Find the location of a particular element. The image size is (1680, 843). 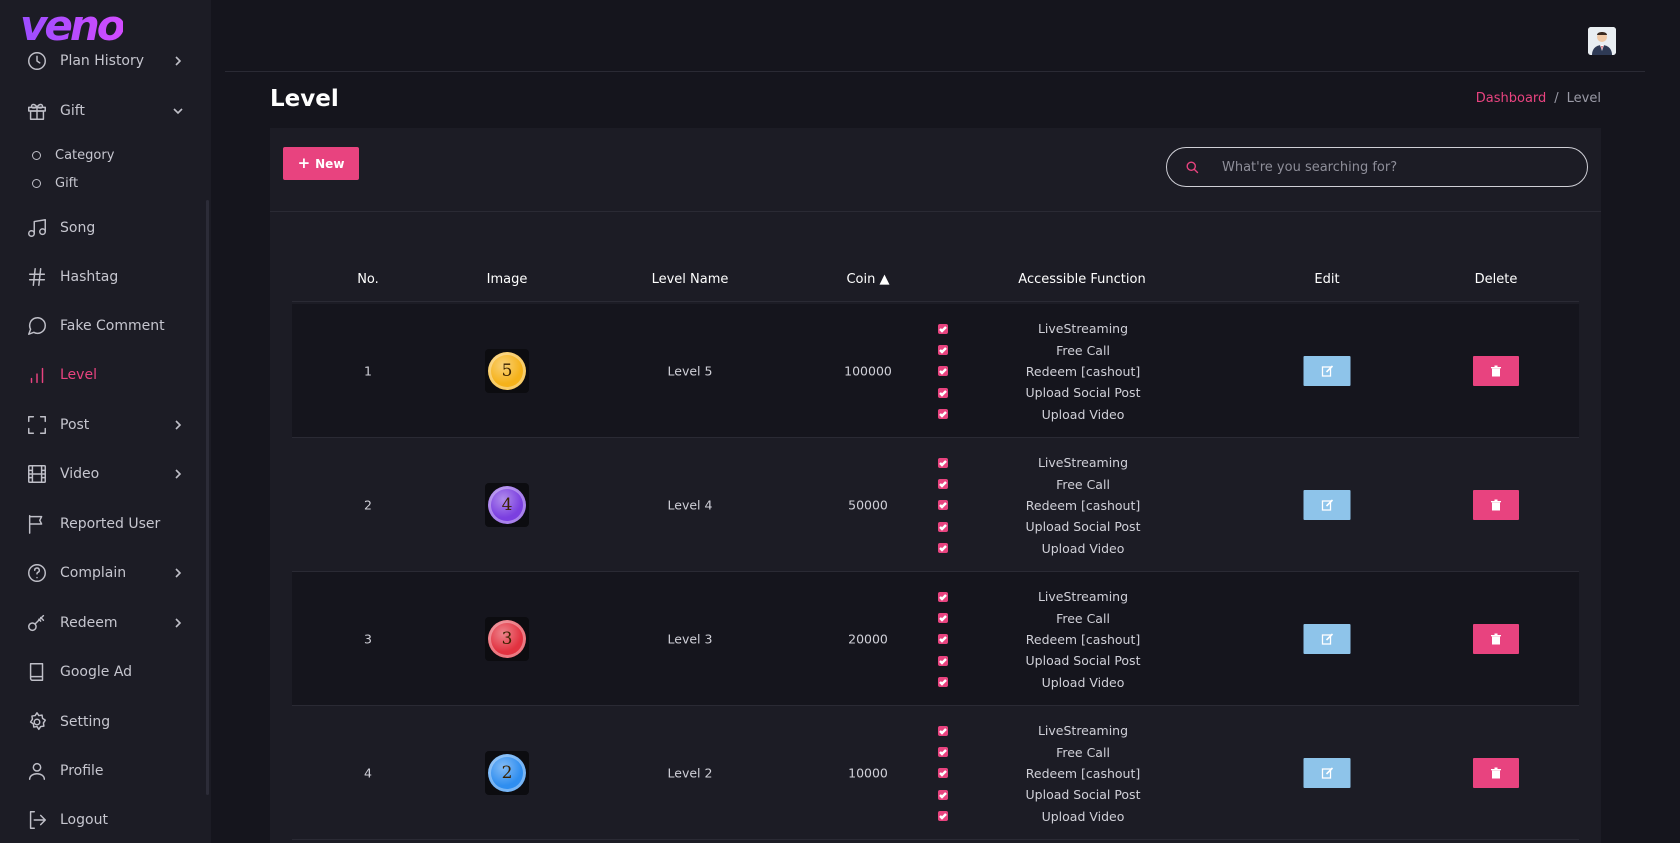

column-header-no: No. is located at coordinates (368, 279).